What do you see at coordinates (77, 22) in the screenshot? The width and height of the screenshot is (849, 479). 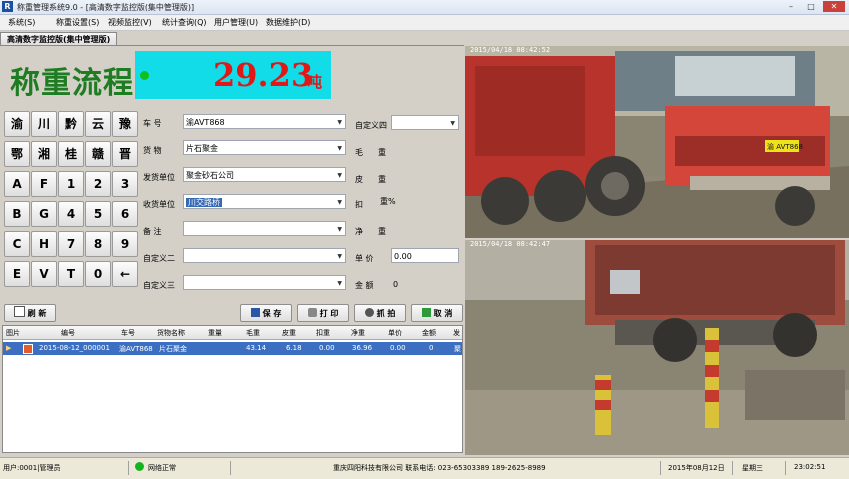 I see `menu-weigh-settings: 称重设置(S)` at bounding box center [77, 22].